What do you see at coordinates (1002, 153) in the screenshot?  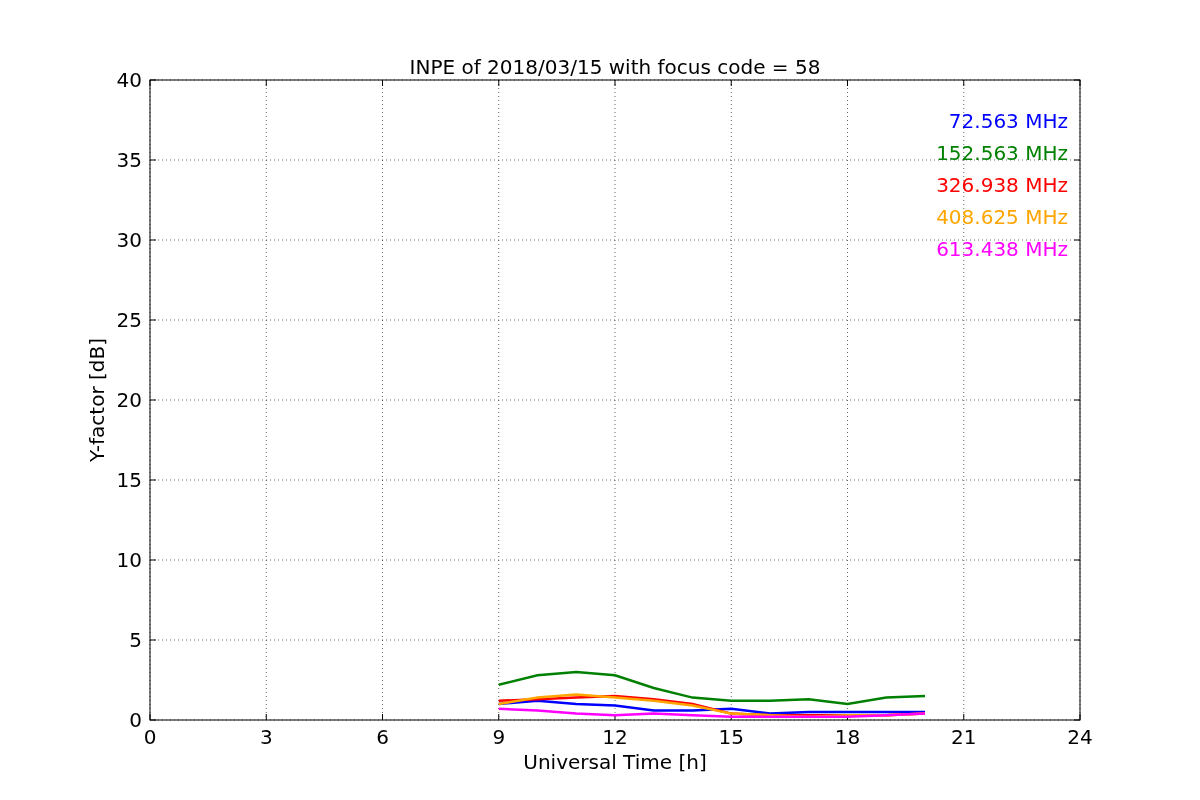 I see `legend-label: 152.563 MHz` at bounding box center [1002, 153].